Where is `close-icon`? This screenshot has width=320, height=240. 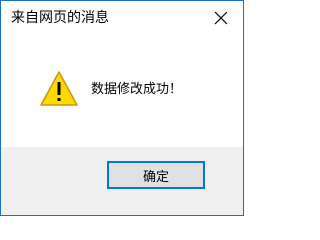 close-icon is located at coordinates (221, 18).